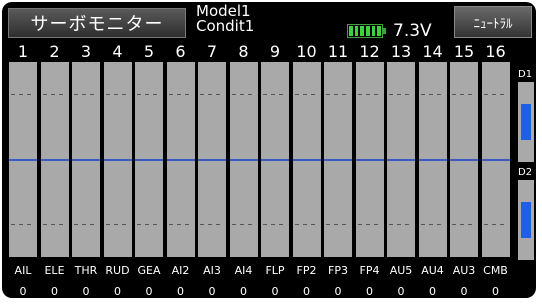  Describe the element at coordinates (86, 51) in the screenshot. I see `channel-number: 3` at that location.